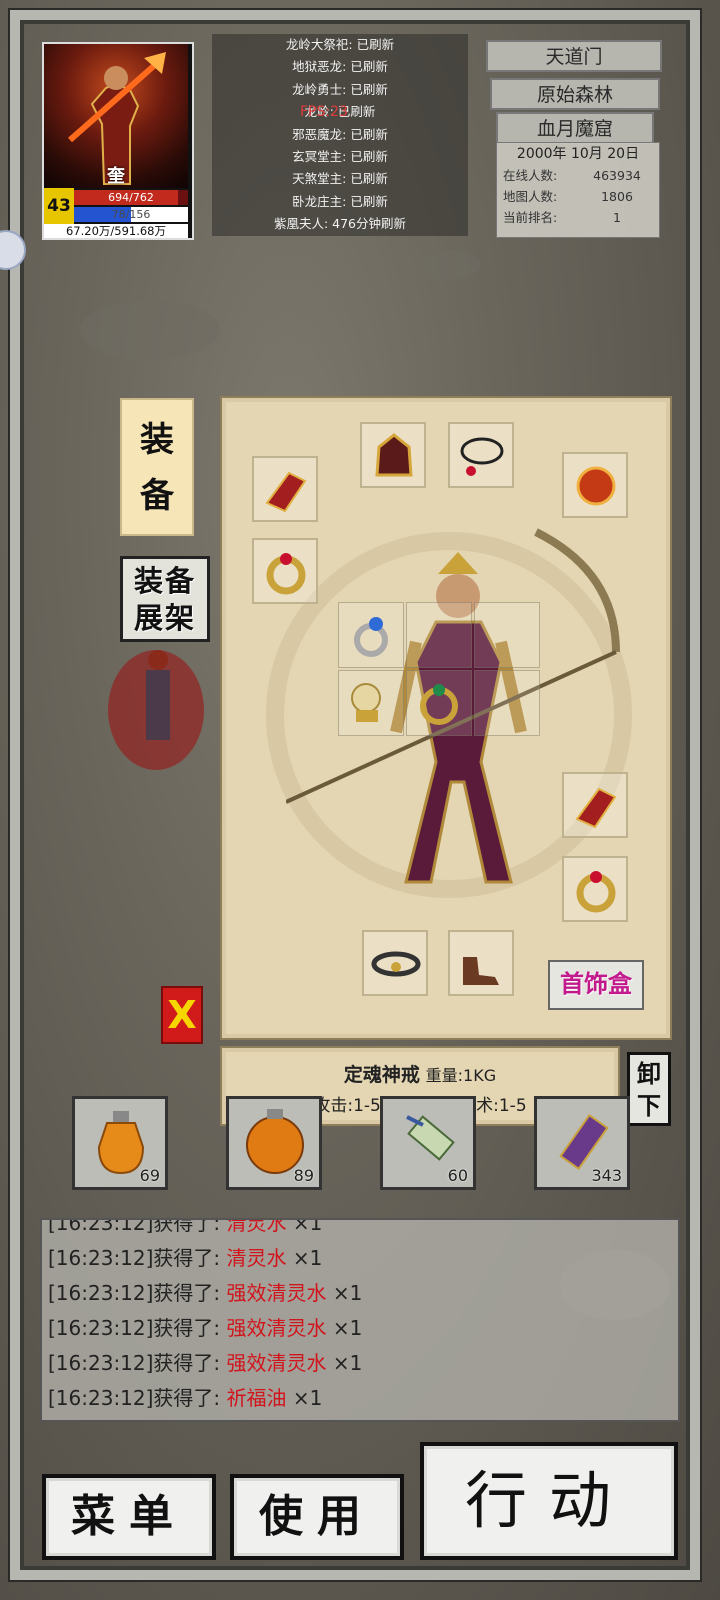 Image resolution: width=720 pixels, height=1600 pixels. I want to click on slot-ring-left, so click(285, 571).